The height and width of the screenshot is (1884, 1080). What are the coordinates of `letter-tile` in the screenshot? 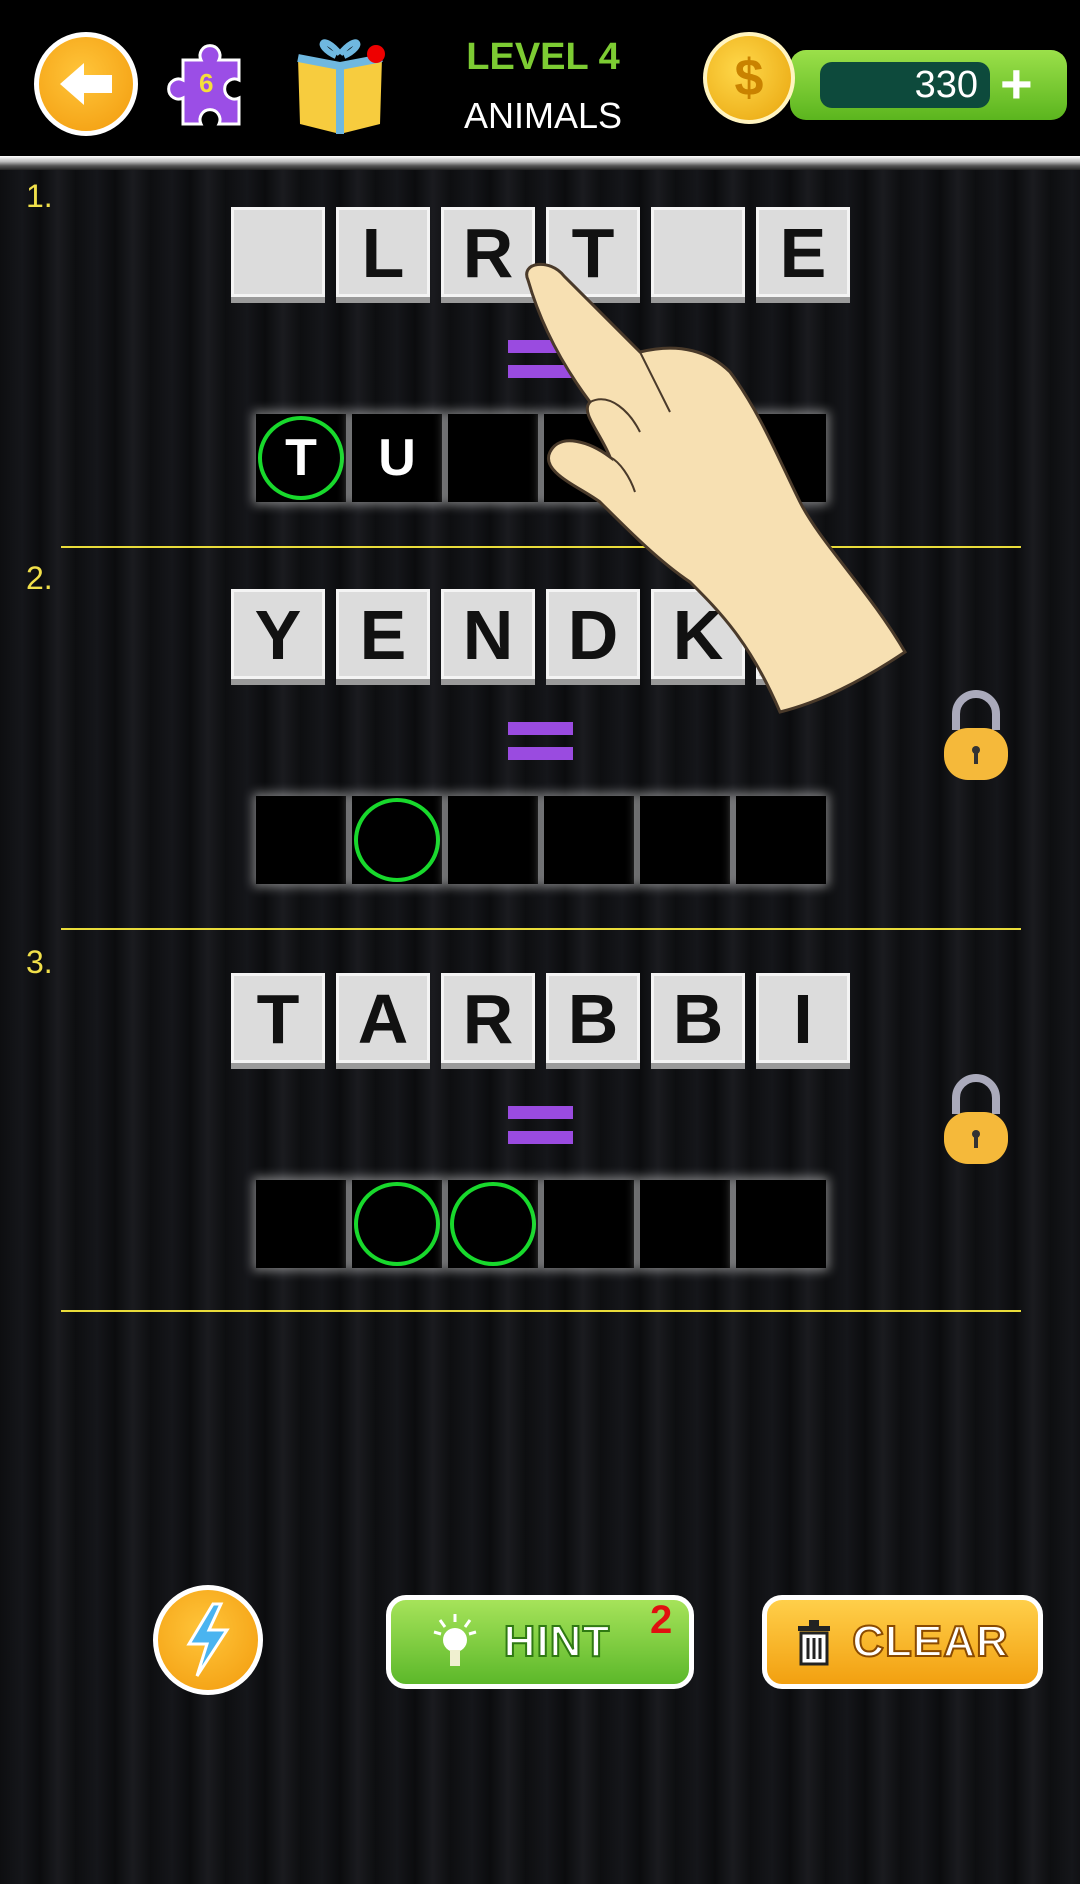 It's located at (278, 255).